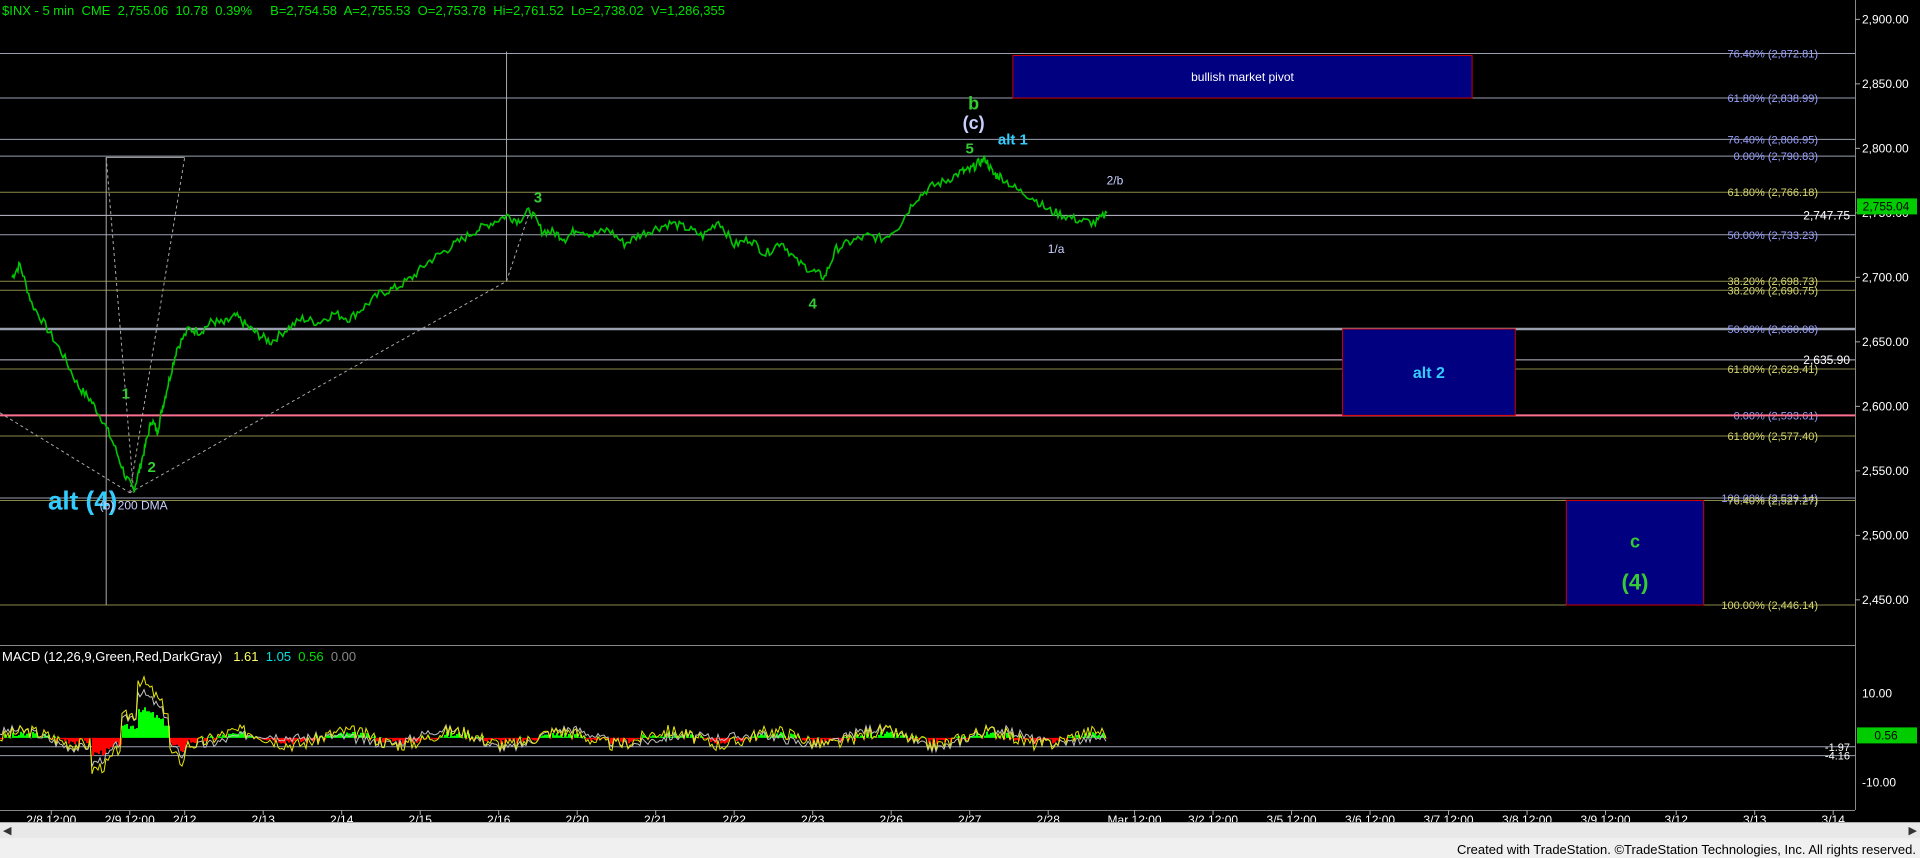 This screenshot has height=858, width=1920. Describe the element at coordinates (1879, 782) in the screenshot. I see `macd-y-tick: -10.00` at that location.